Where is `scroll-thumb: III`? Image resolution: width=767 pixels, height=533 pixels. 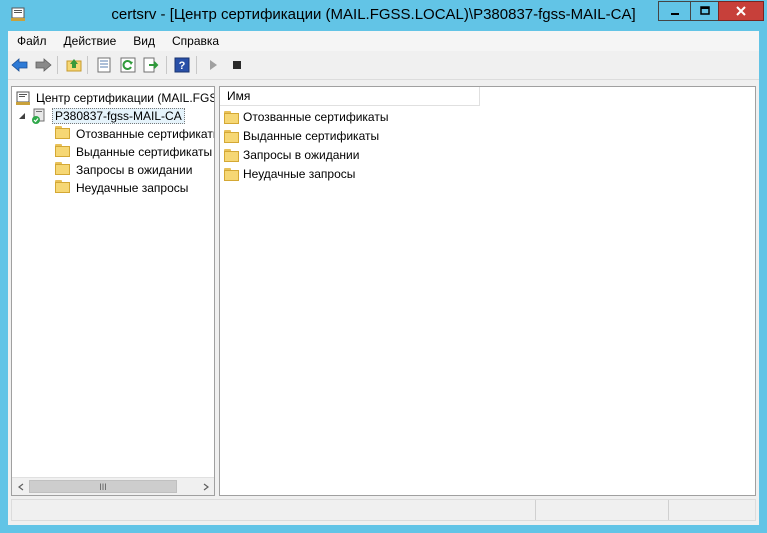 scroll-thumb: III is located at coordinates (103, 486).